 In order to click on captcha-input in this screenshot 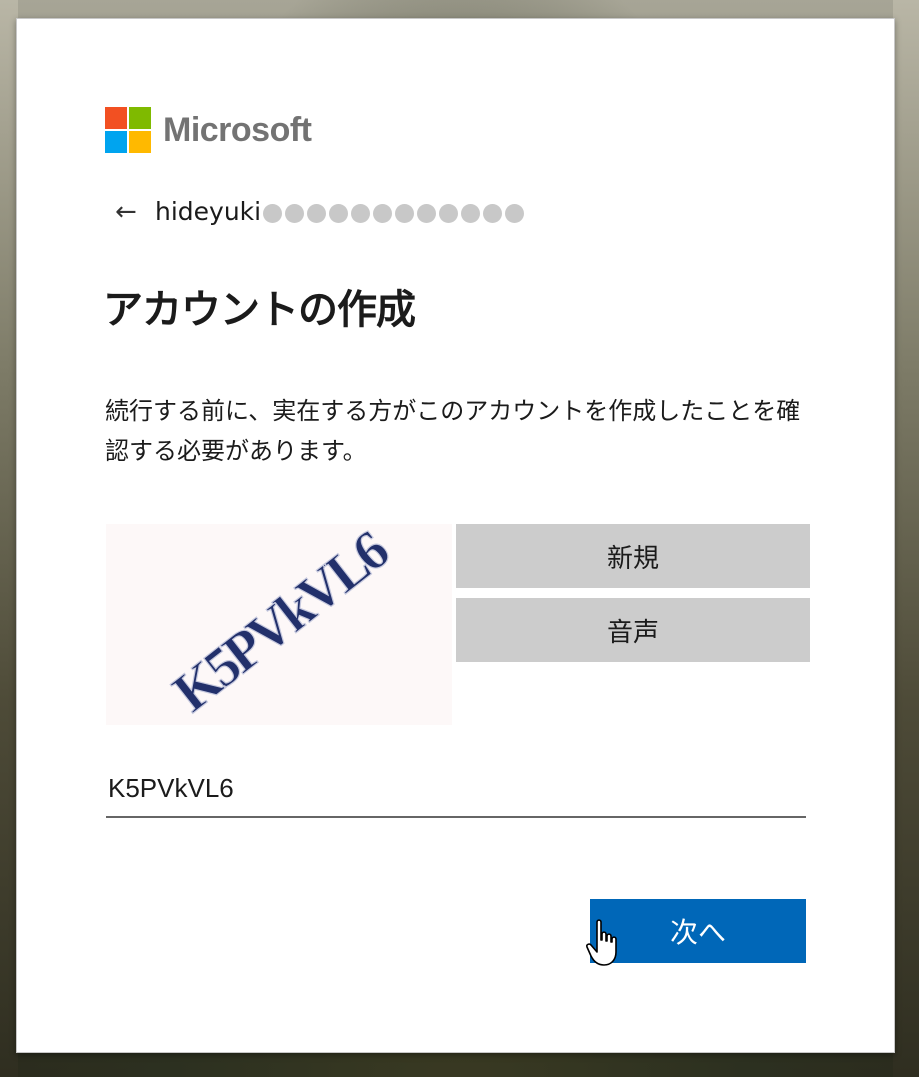, I will do `click(456, 792)`.